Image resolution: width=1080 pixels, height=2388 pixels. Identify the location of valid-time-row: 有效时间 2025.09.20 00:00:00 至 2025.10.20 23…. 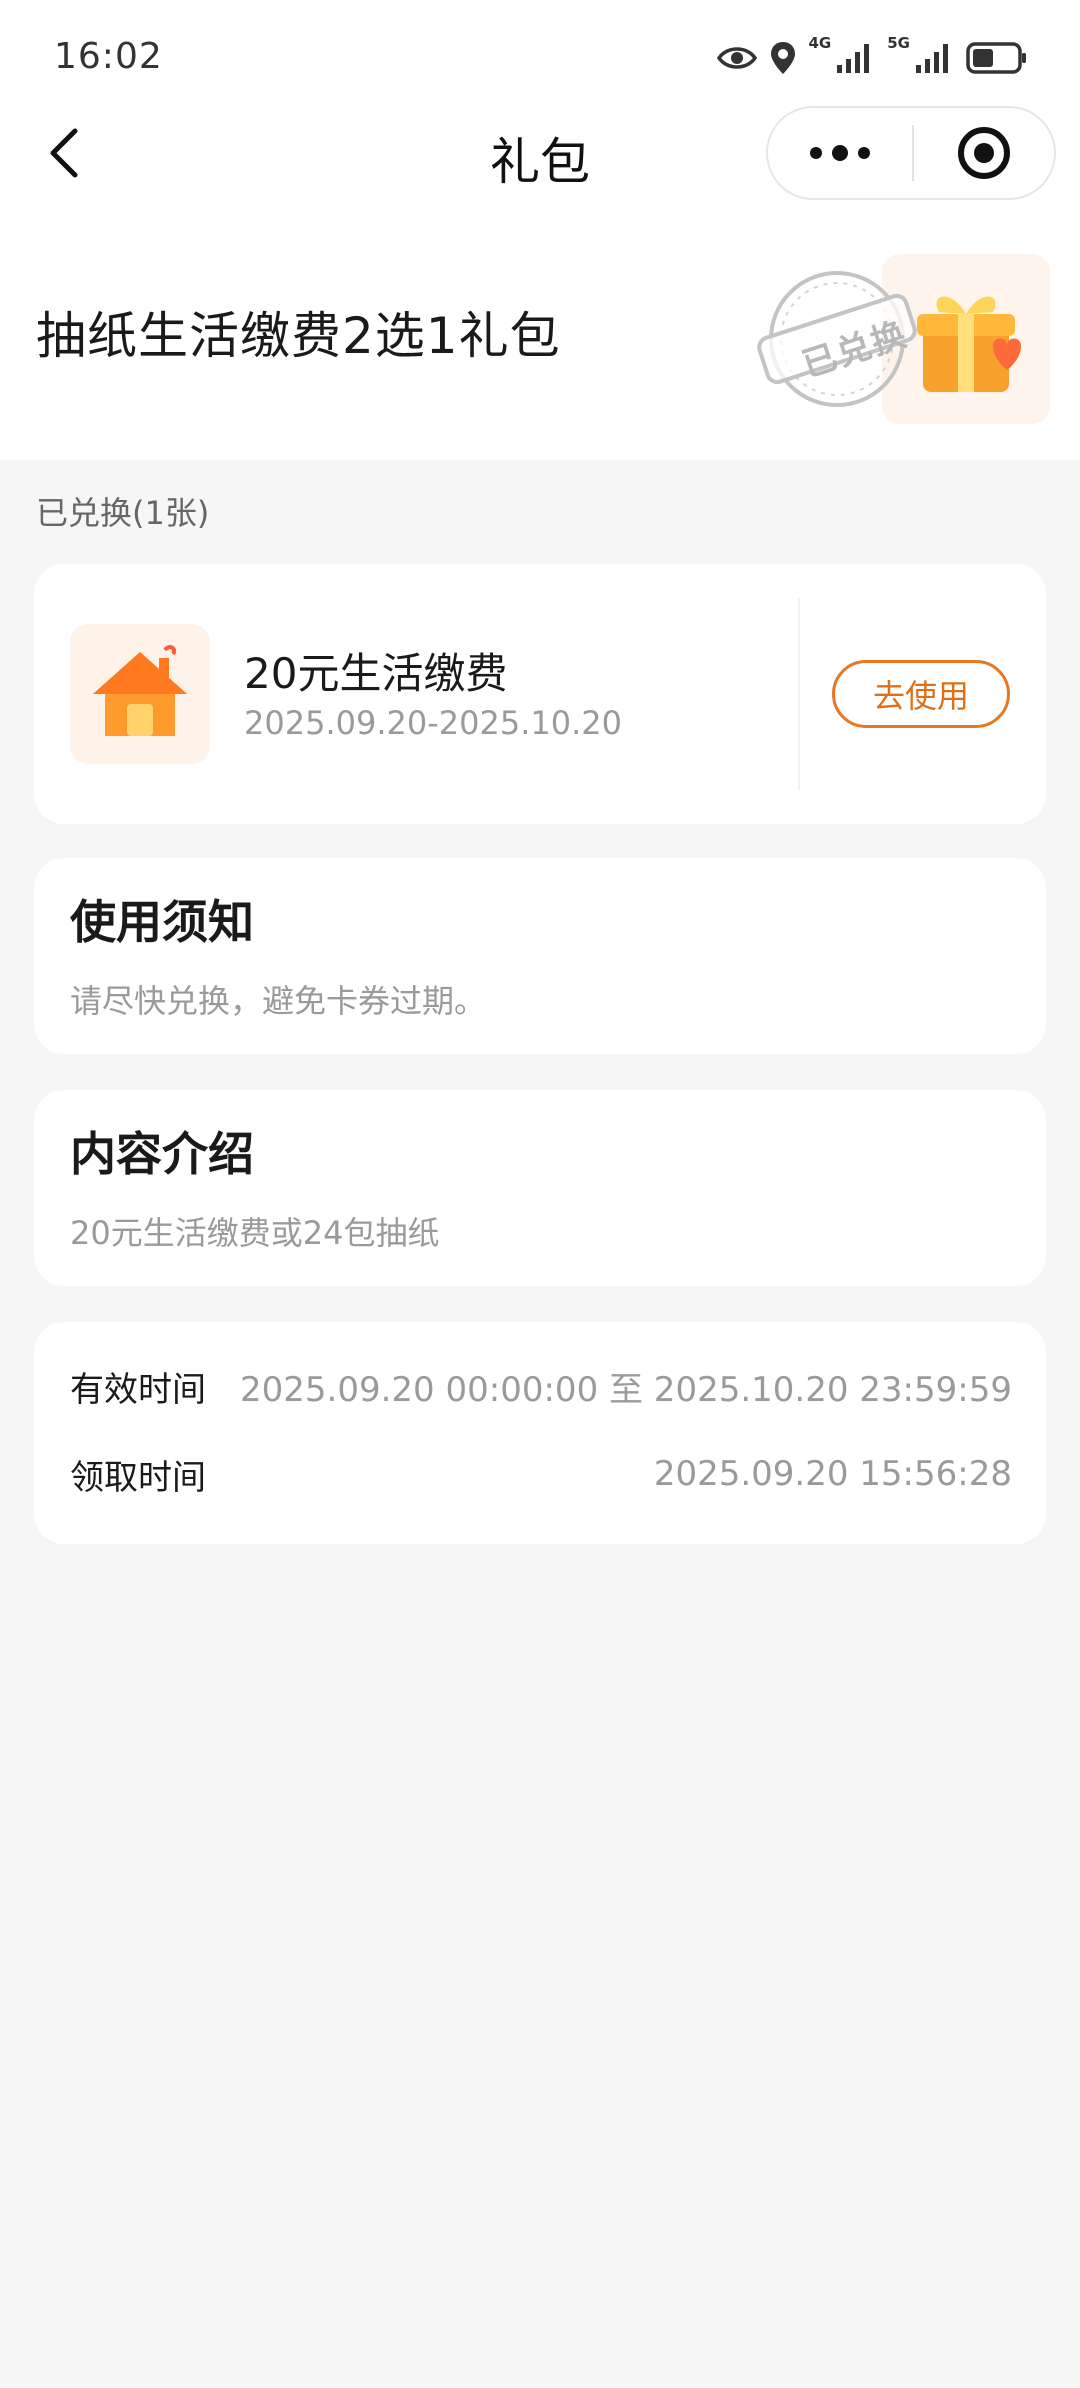
(541, 1386).